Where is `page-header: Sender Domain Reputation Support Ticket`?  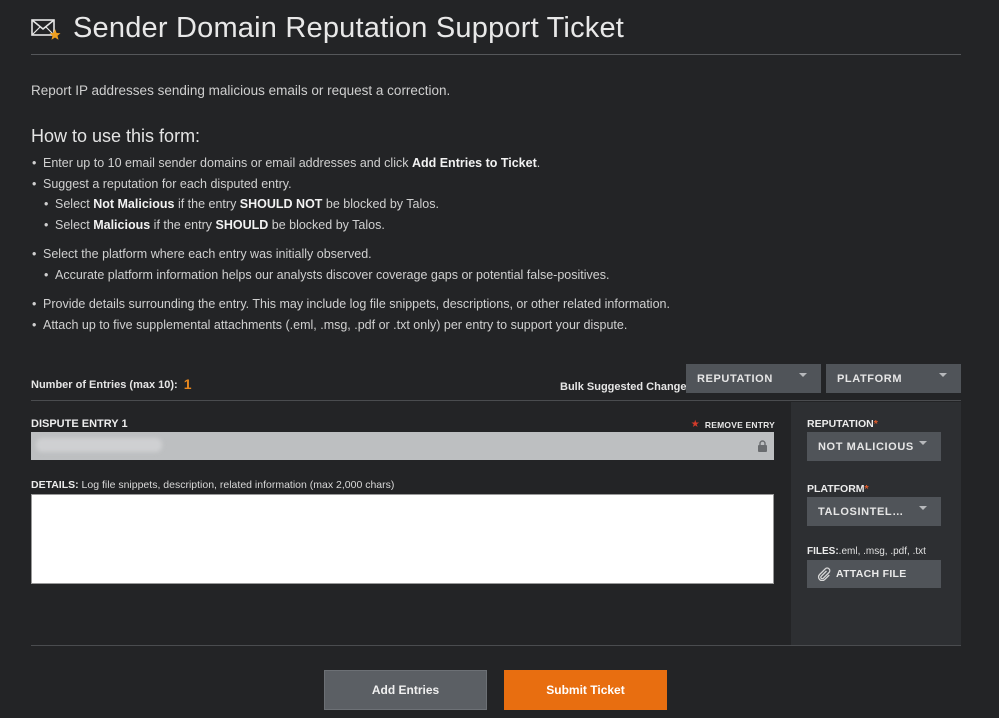 page-header: Sender Domain Reputation Support Ticket is located at coordinates (496, 31).